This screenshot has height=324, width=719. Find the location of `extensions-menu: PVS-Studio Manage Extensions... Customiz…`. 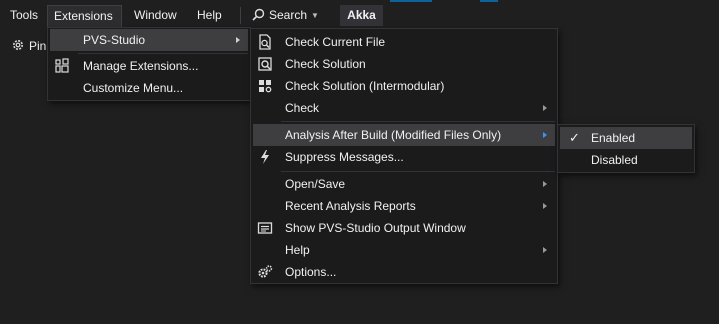

extensions-menu: PVS-Studio Manage Extensions... Customiz… is located at coordinates (149, 64).